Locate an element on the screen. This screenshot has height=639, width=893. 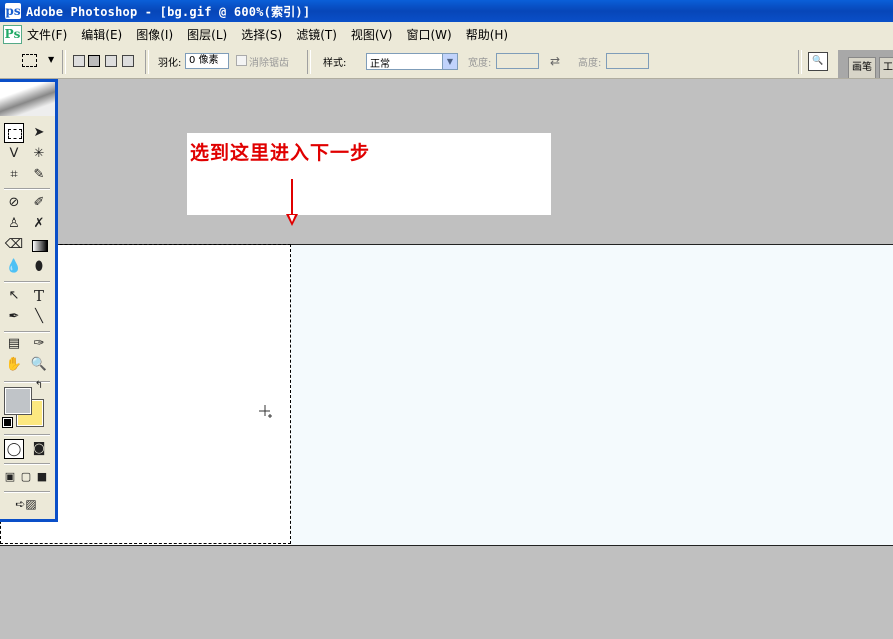
hand-icon: ✋ is located at coordinates (14, 365).